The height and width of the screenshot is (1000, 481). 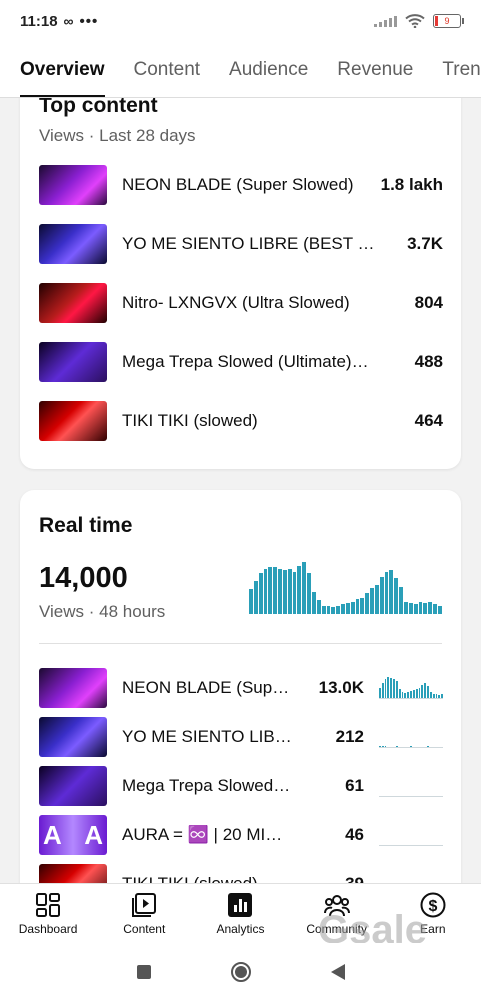 I want to click on real-time-row: Mega Trepa Slowed (Ultimate) Version 61, so click(x=241, y=786).